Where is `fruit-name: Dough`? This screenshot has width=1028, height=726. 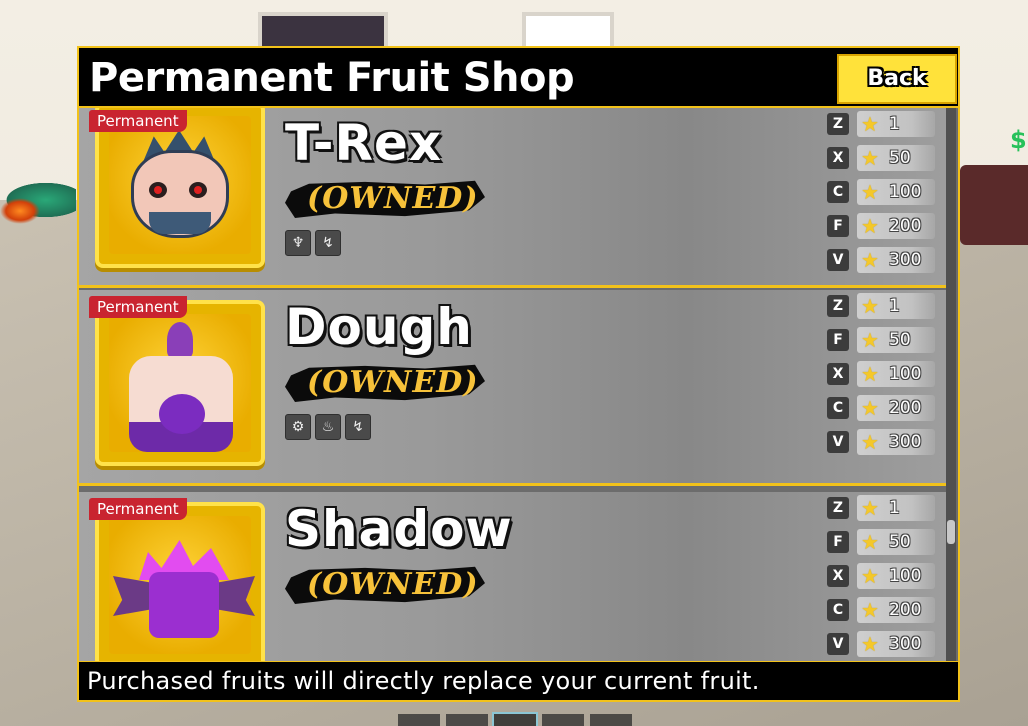 fruit-name: Dough is located at coordinates (379, 327).